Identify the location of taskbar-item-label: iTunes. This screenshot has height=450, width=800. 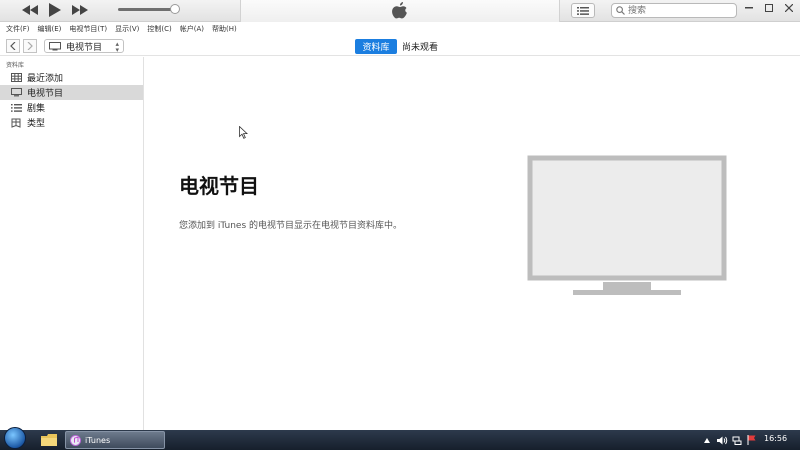
(98, 440).